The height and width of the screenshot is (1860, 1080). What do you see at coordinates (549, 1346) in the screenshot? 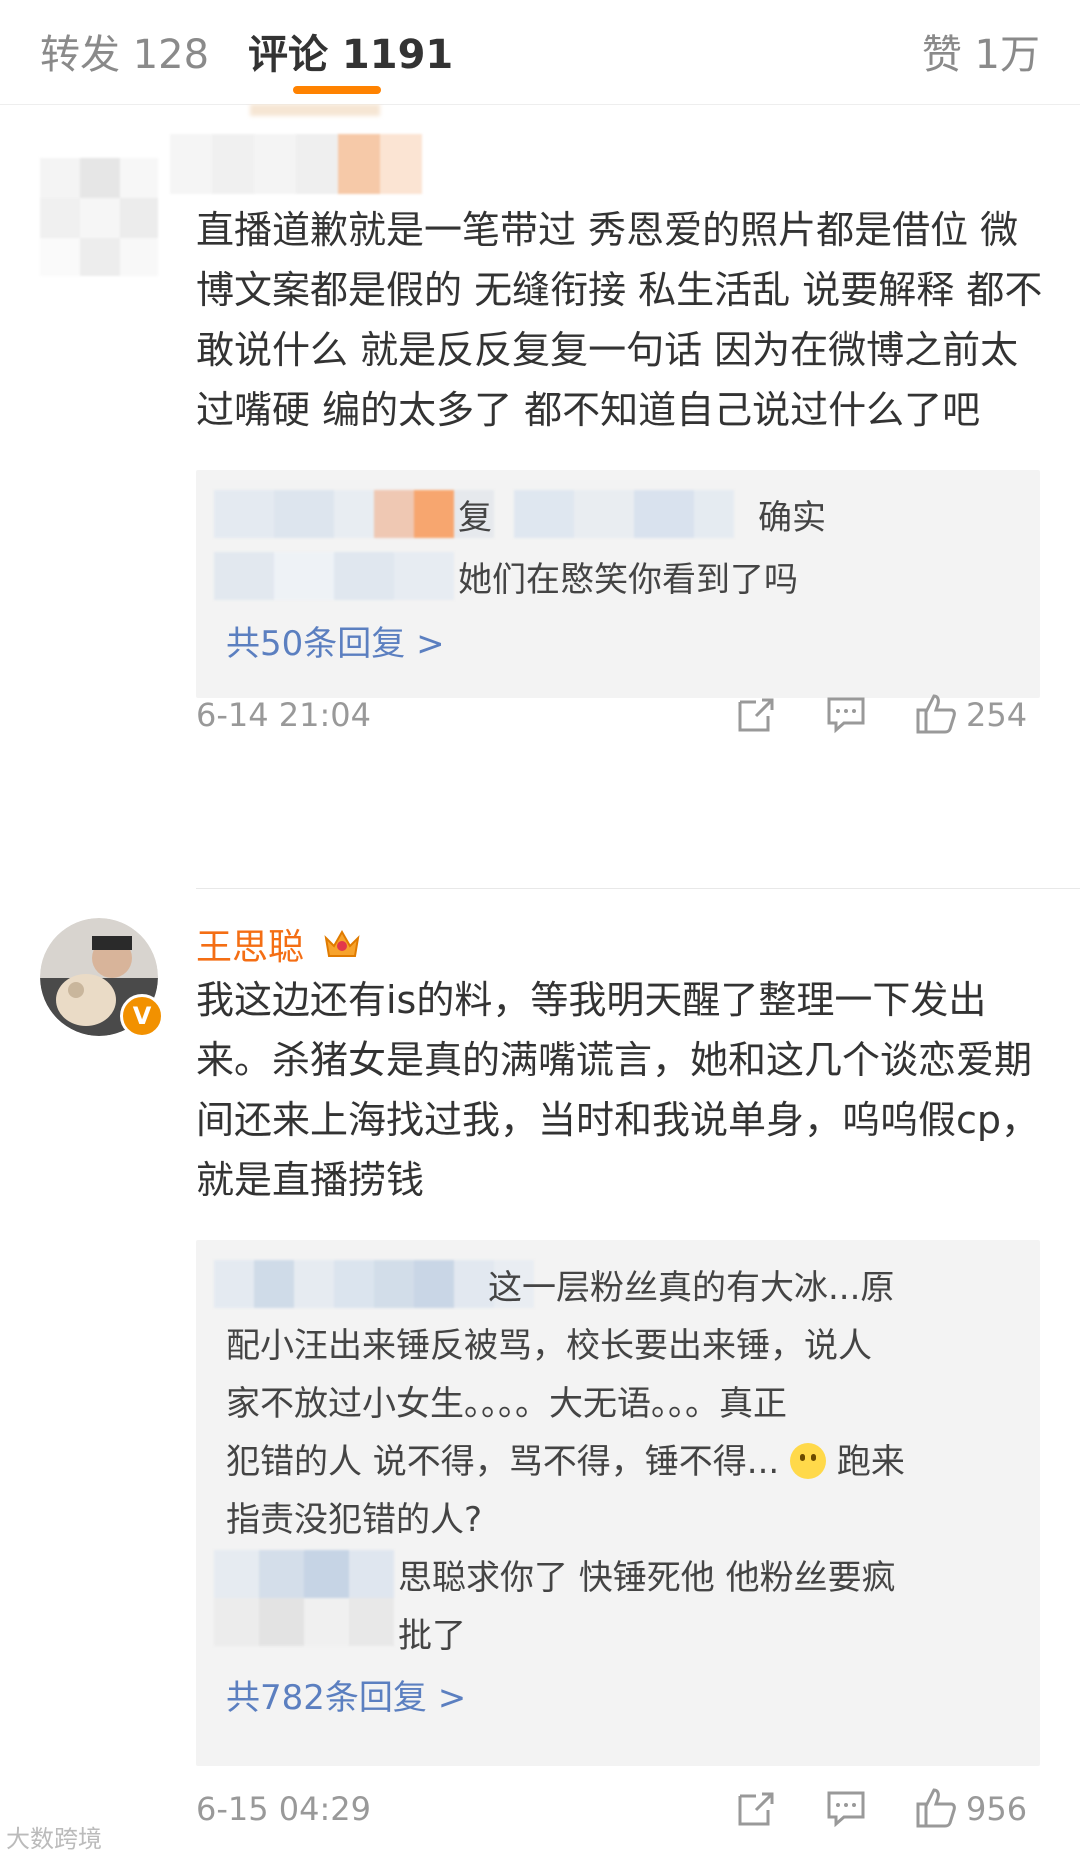
I see `reply-text: 配小汪出来锤反被骂，校长要出来锤，说人` at bounding box center [549, 1346].